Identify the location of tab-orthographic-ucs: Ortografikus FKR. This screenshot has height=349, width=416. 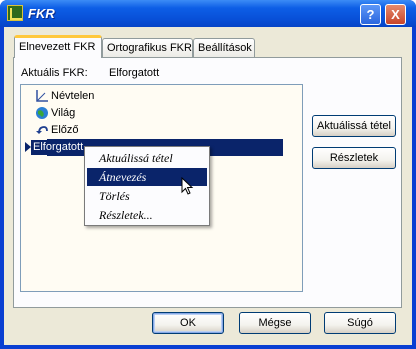
(147, 47).